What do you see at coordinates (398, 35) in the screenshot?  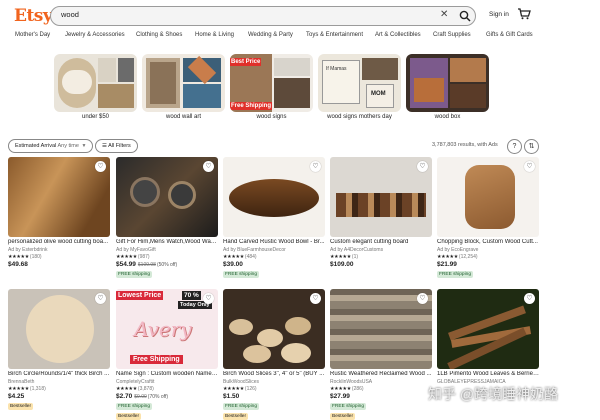 I see `nav-art: Art & Collectibles` at bounding box center [398, 35].